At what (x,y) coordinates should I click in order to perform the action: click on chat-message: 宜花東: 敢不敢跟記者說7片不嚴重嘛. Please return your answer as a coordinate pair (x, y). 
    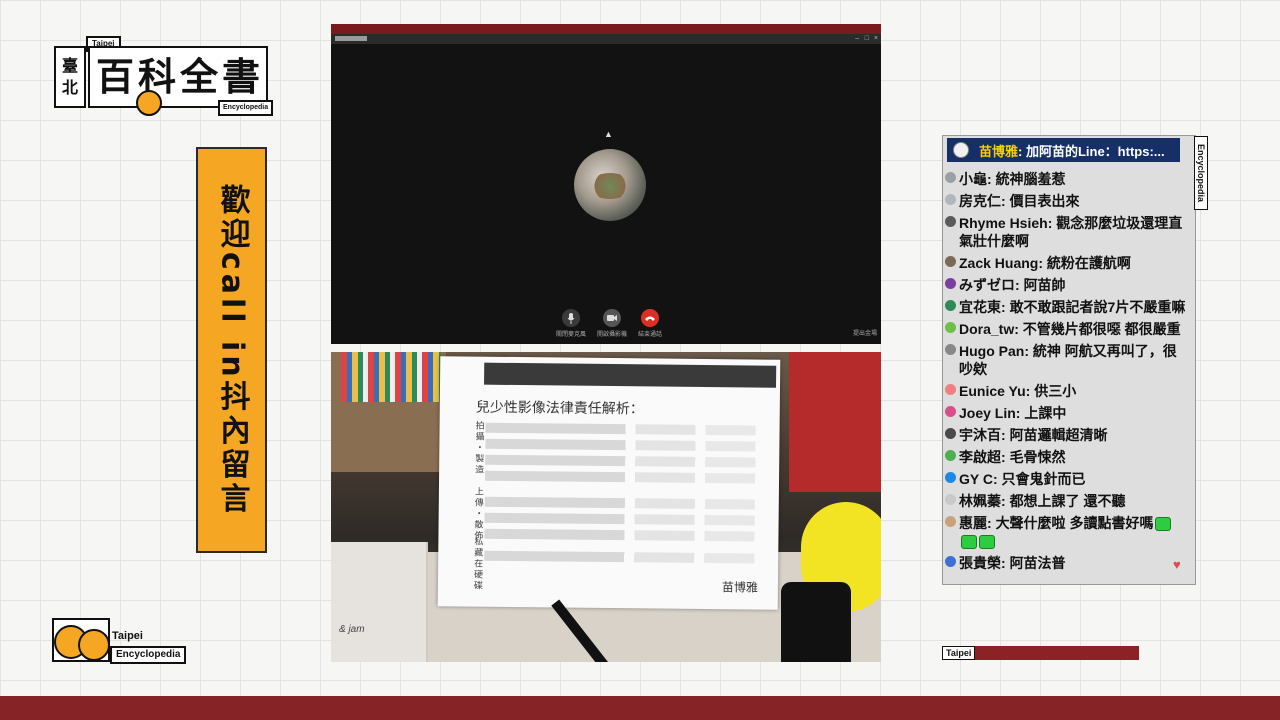
    Looking at the image, I should click on (1069, 307).